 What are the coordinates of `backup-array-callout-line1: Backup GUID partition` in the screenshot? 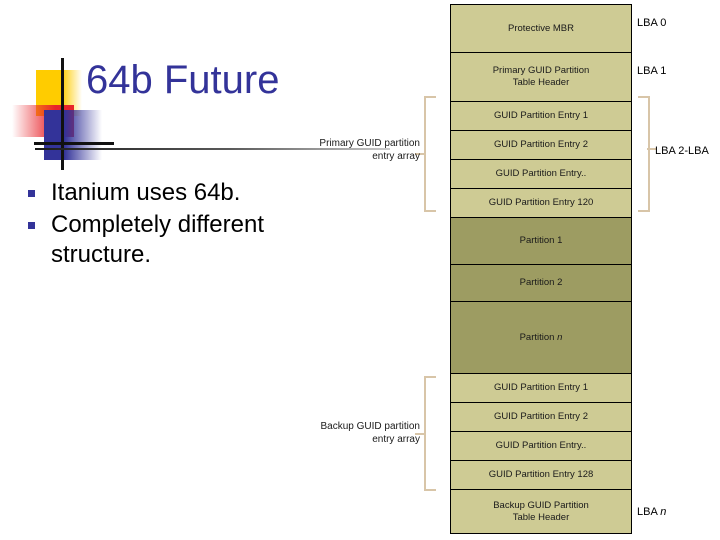 It's located at (370, 426).